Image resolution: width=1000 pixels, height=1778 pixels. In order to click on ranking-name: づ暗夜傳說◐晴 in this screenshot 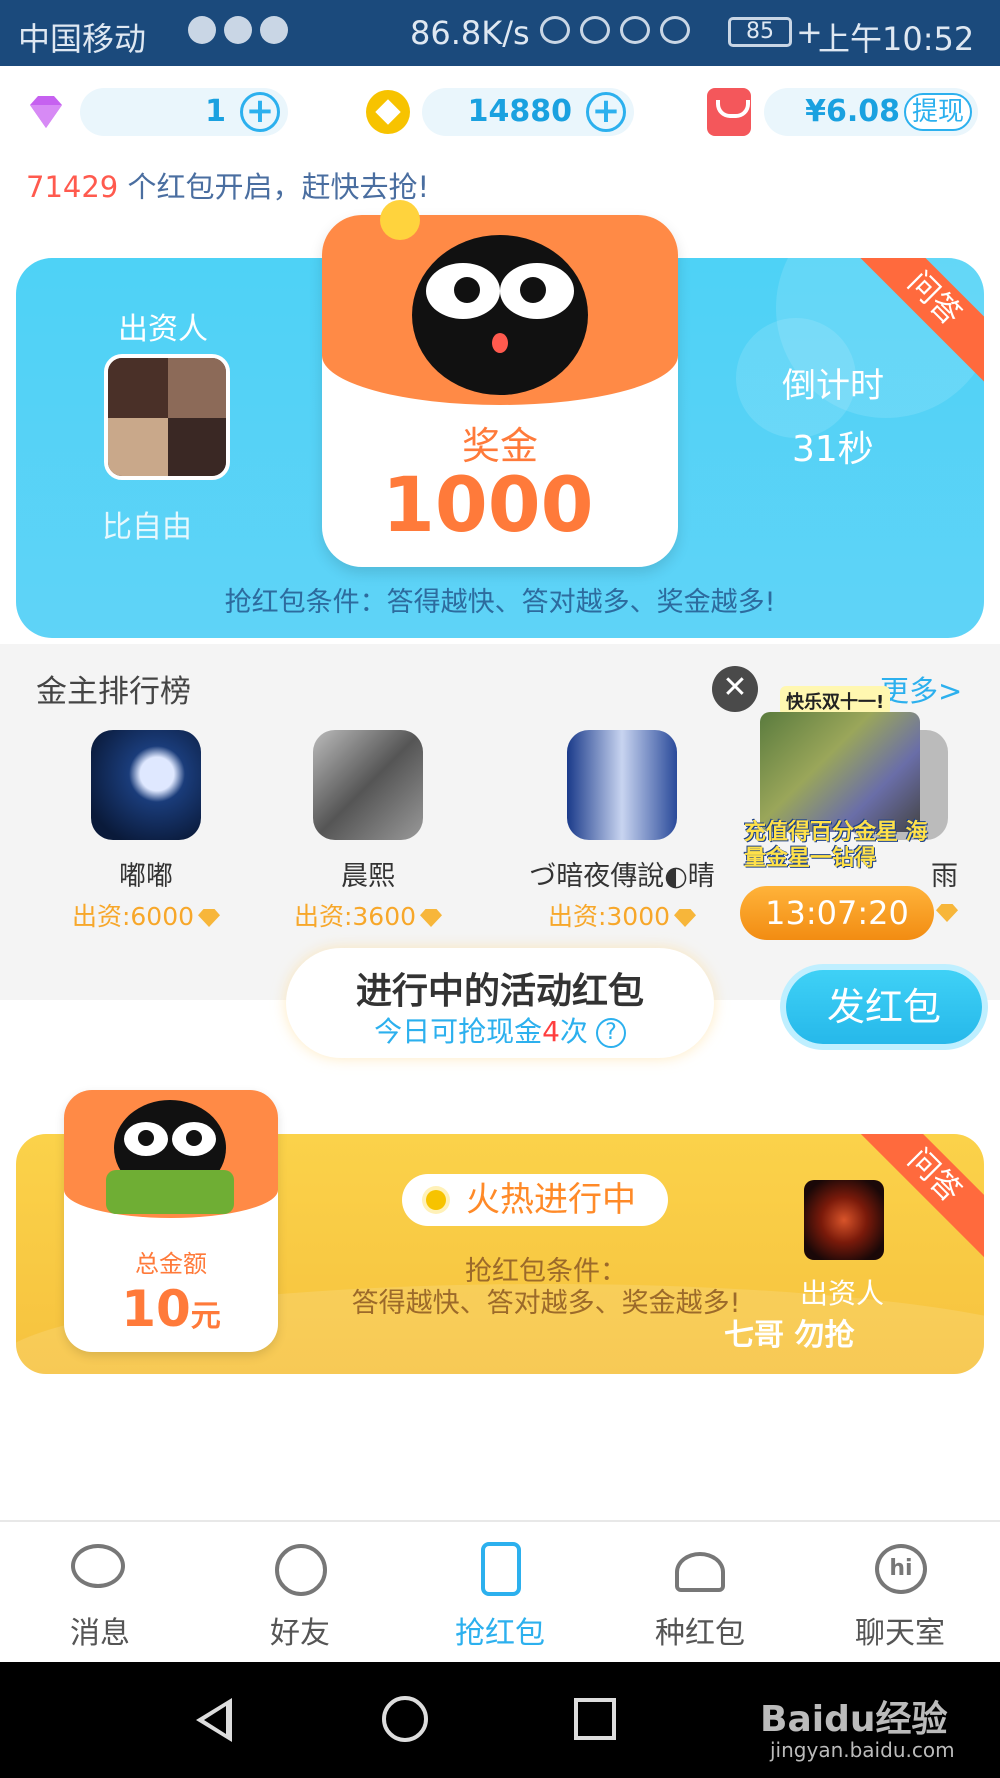, I will do `click(622, 876)`.